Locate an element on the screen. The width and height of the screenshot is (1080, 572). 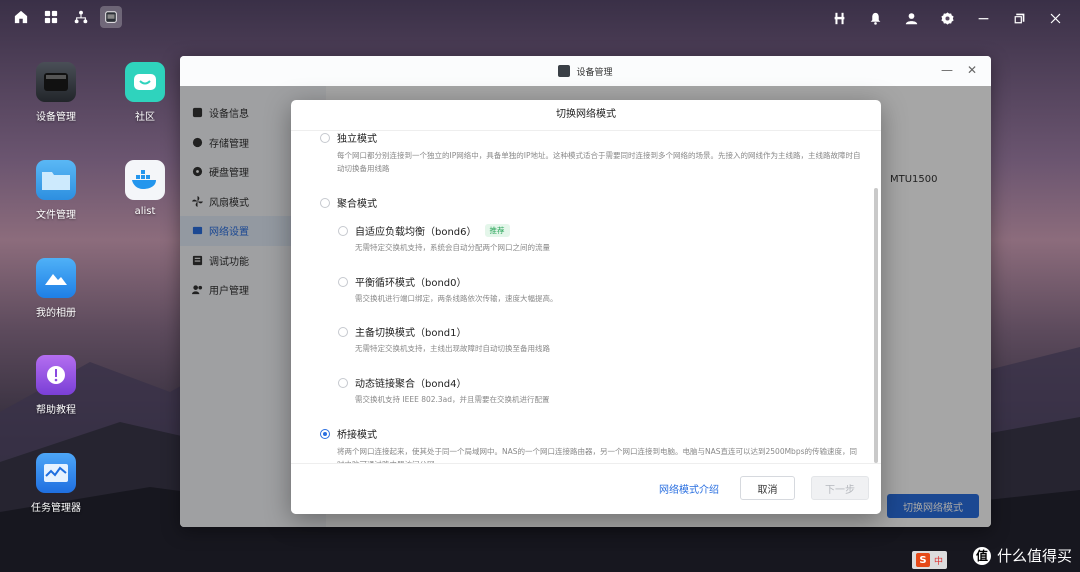
apps-grid-icon is located at coordinates (51, 17).